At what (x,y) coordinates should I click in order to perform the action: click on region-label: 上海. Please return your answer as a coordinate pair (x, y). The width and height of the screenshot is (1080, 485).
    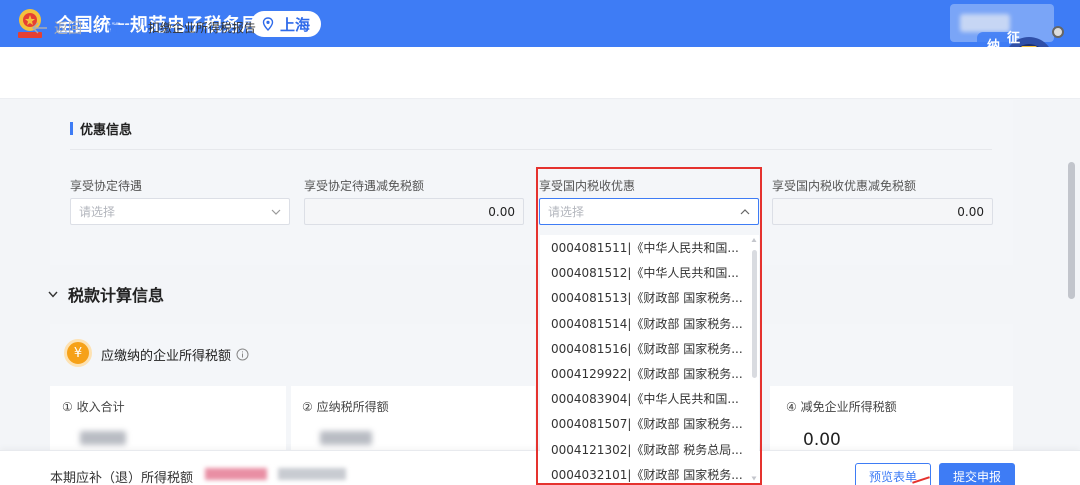
    Looking at the image, I should click on (295, 24).